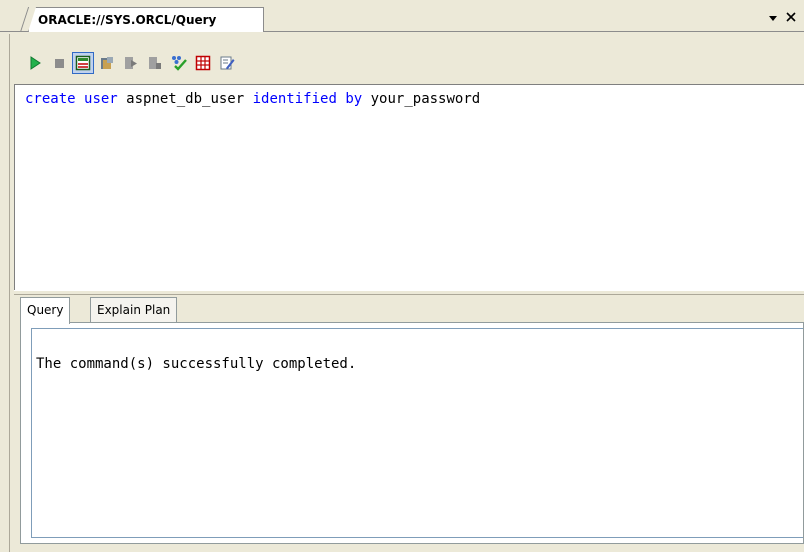 The width and height of the screenshot is (804, 552). I want to click on designer-icon, so click(179, 63).